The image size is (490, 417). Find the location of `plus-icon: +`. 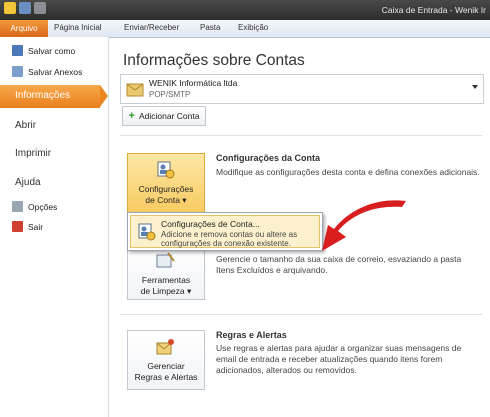

plus-icon: + is located at coordinates (131, 116).